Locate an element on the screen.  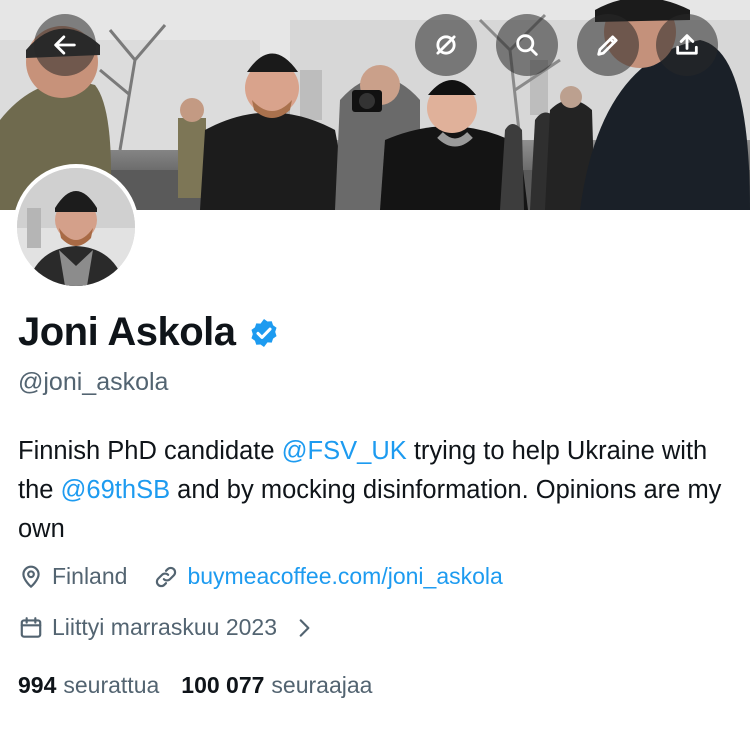
bio-mention-69thsb: @69thSB is located at coordinates (116, 490).